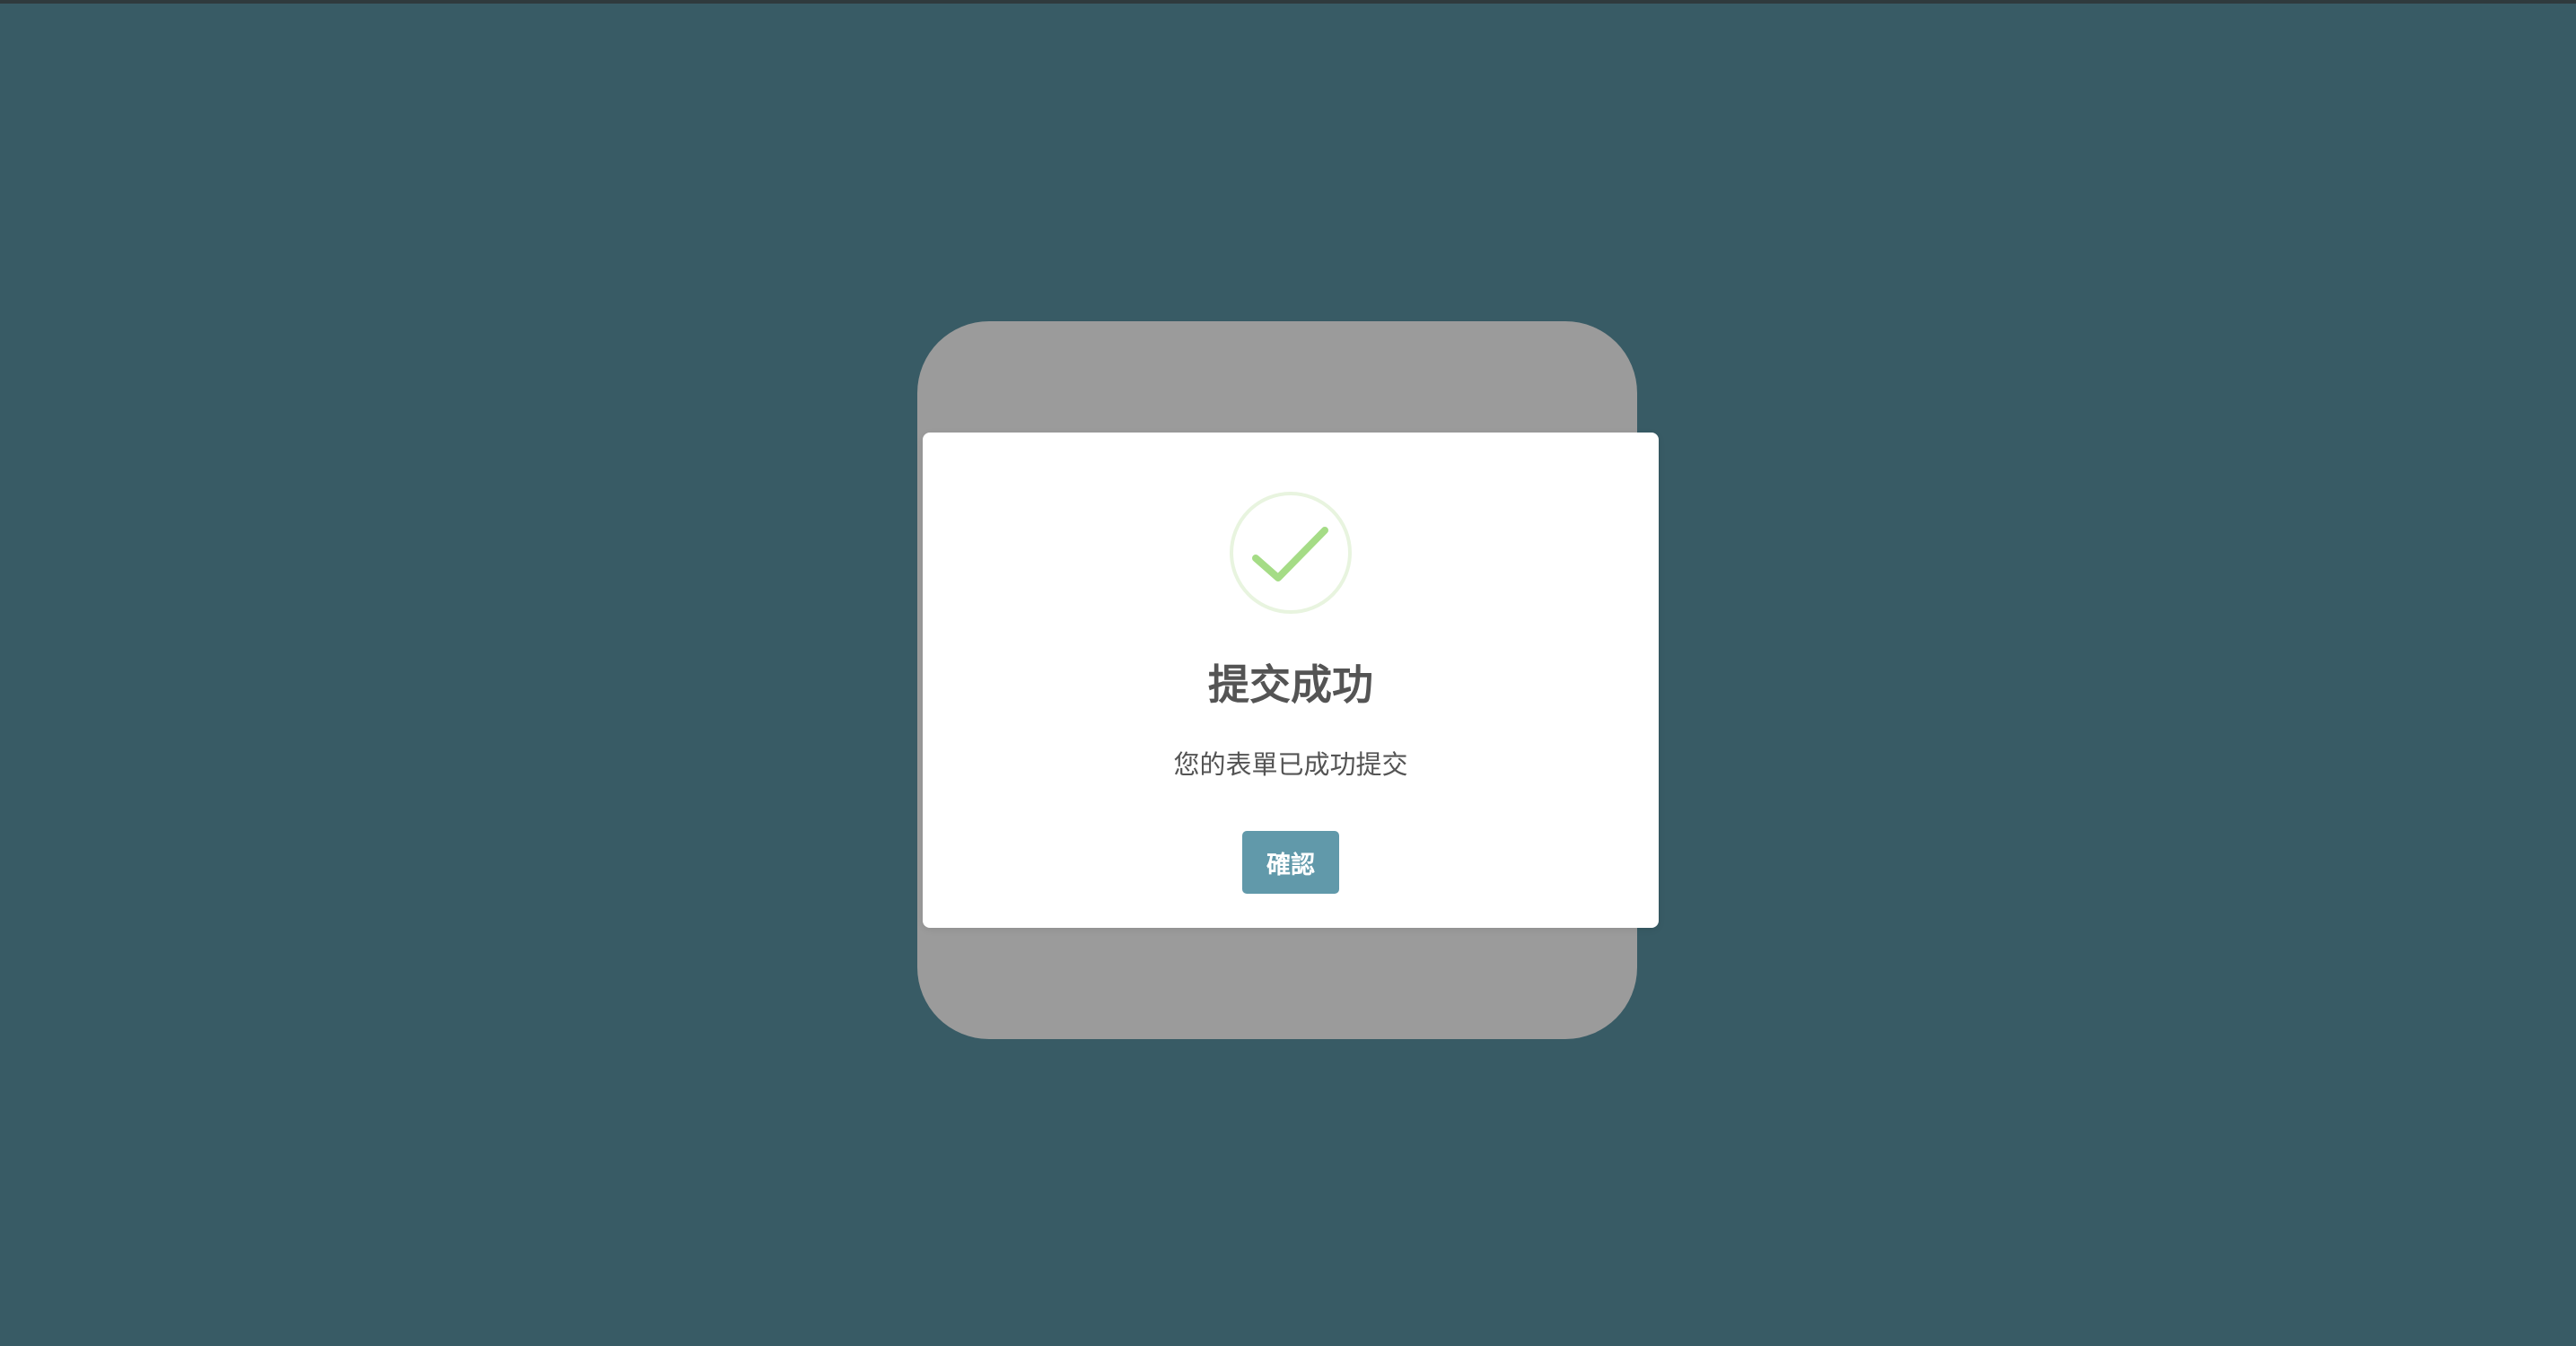 This screenshot has height=1346, width=2576. I want to click on dialog-message: 您的表單已成功提交, so click(1290, 764).